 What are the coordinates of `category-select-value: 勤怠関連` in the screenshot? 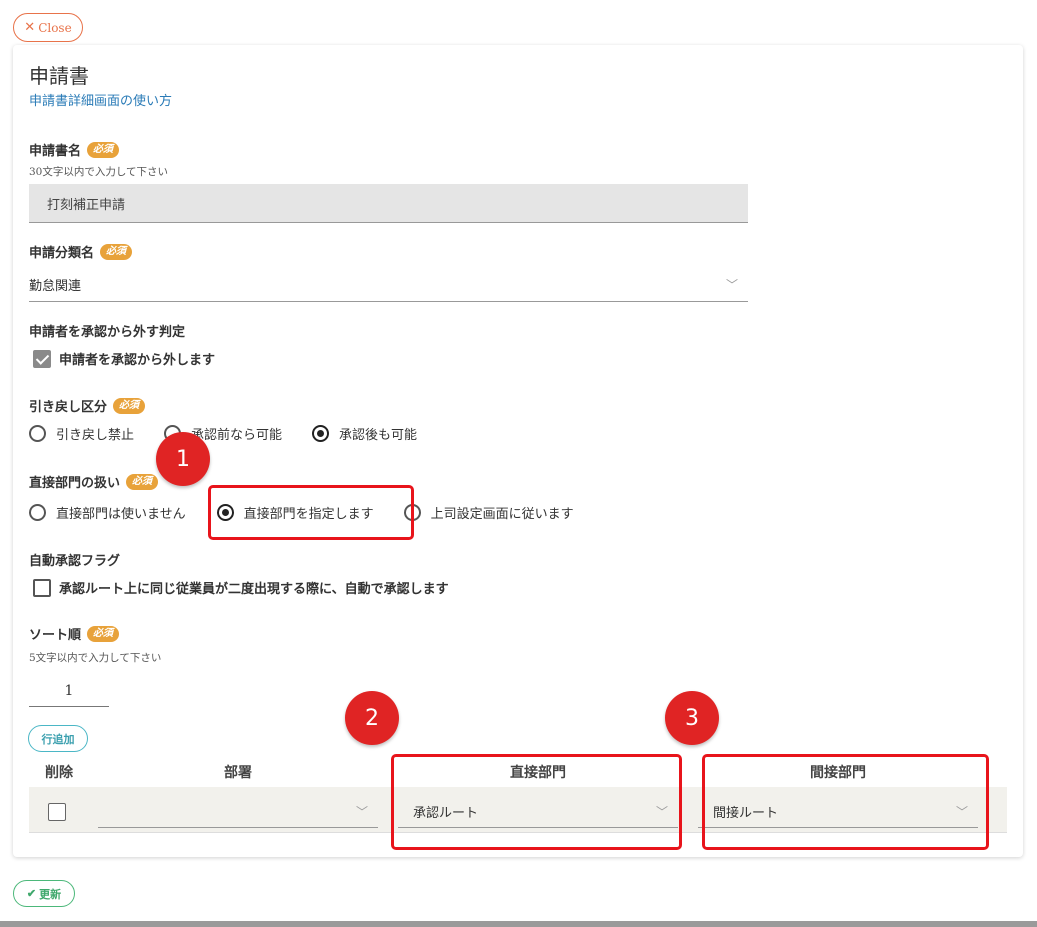 It's located at (55, 286).